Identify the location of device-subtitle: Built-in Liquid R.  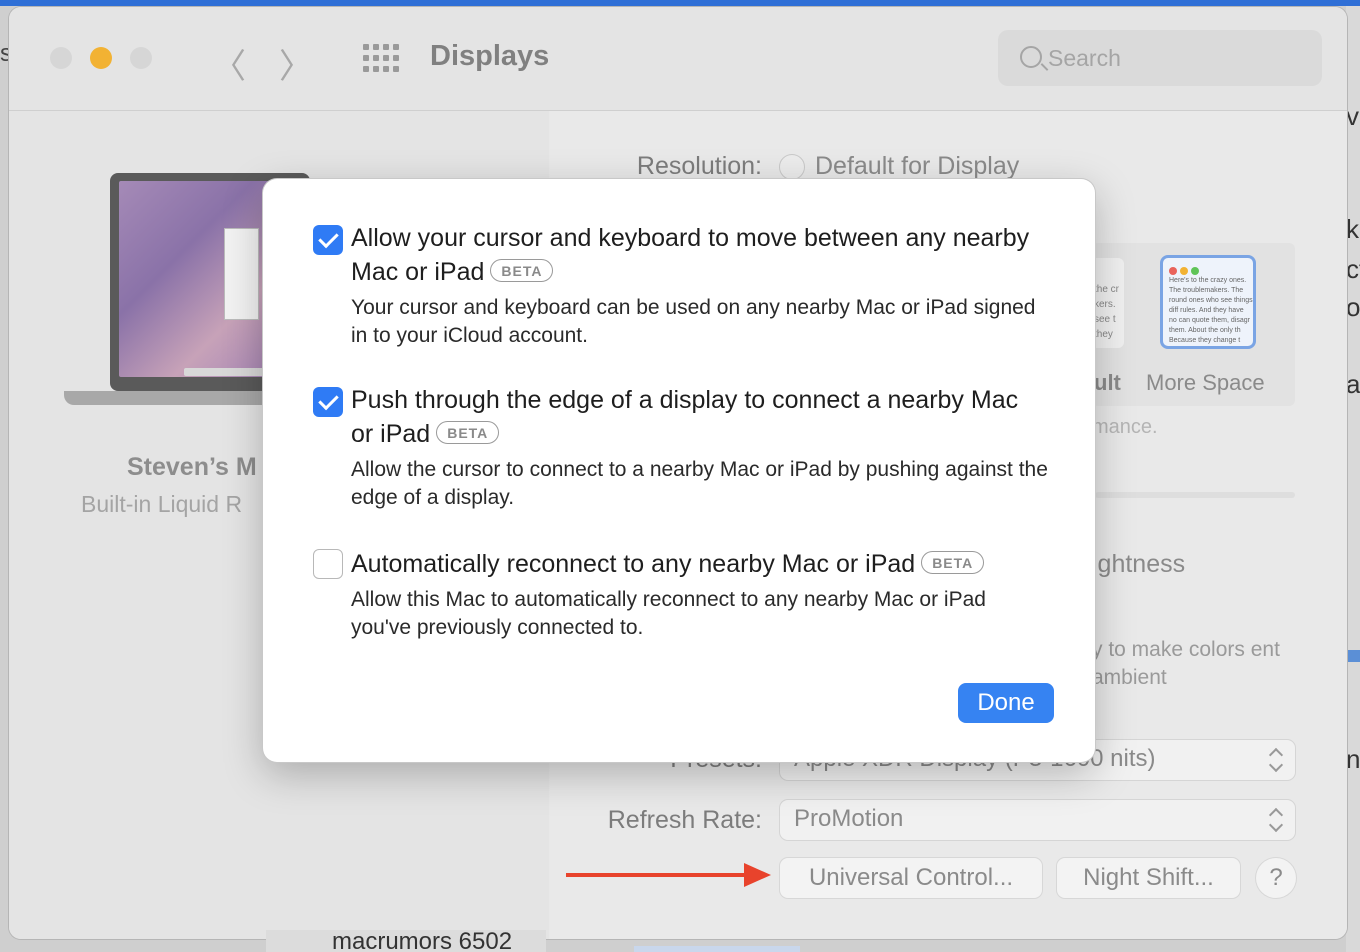
(162, 504).